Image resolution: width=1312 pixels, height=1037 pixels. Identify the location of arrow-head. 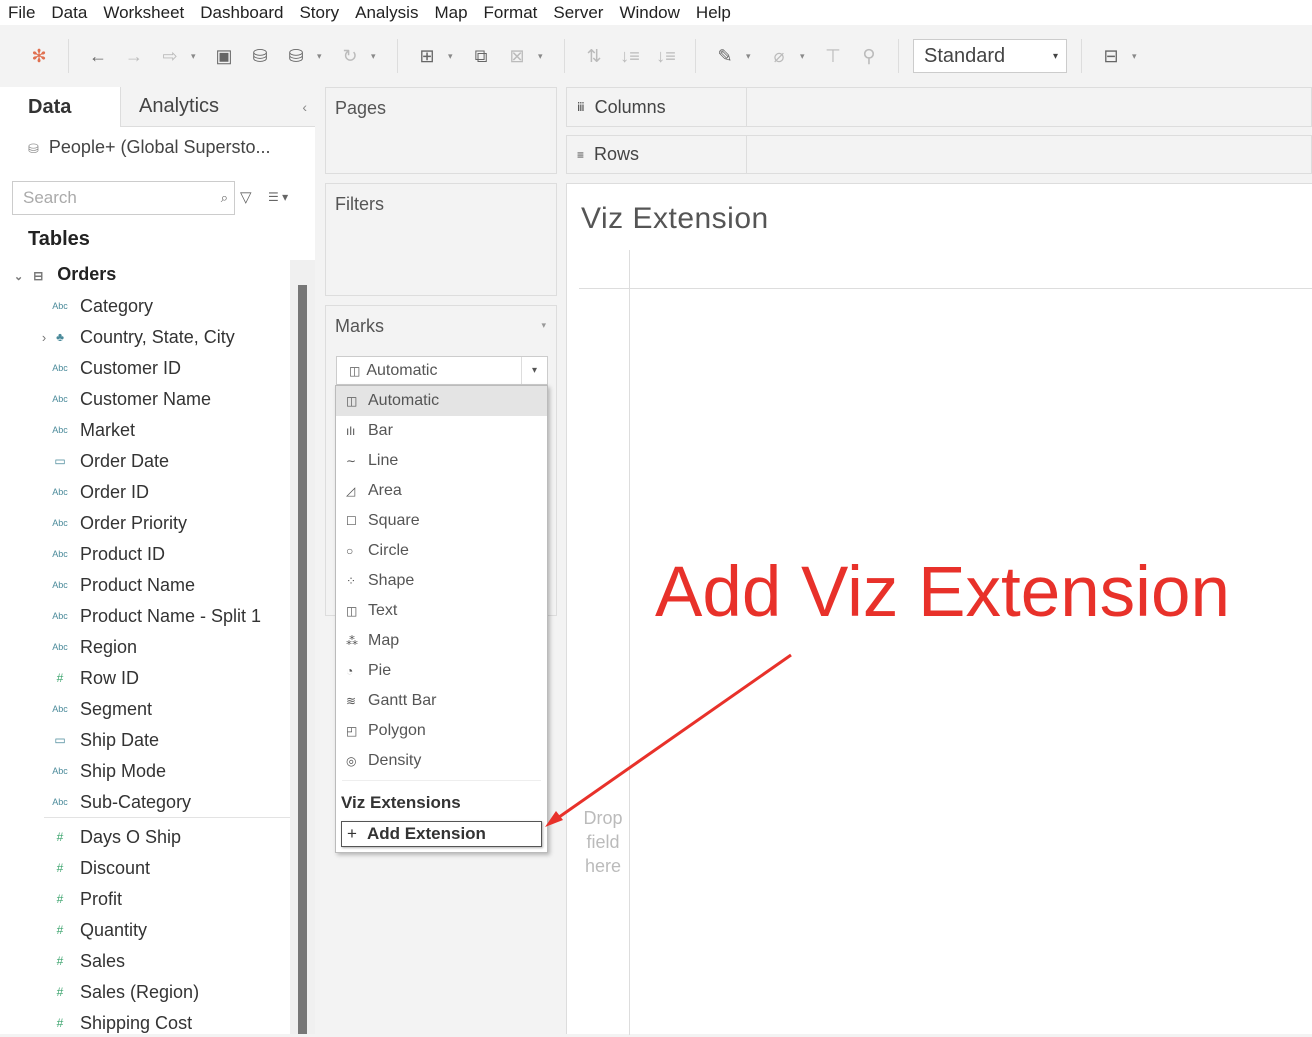
(554, 819).